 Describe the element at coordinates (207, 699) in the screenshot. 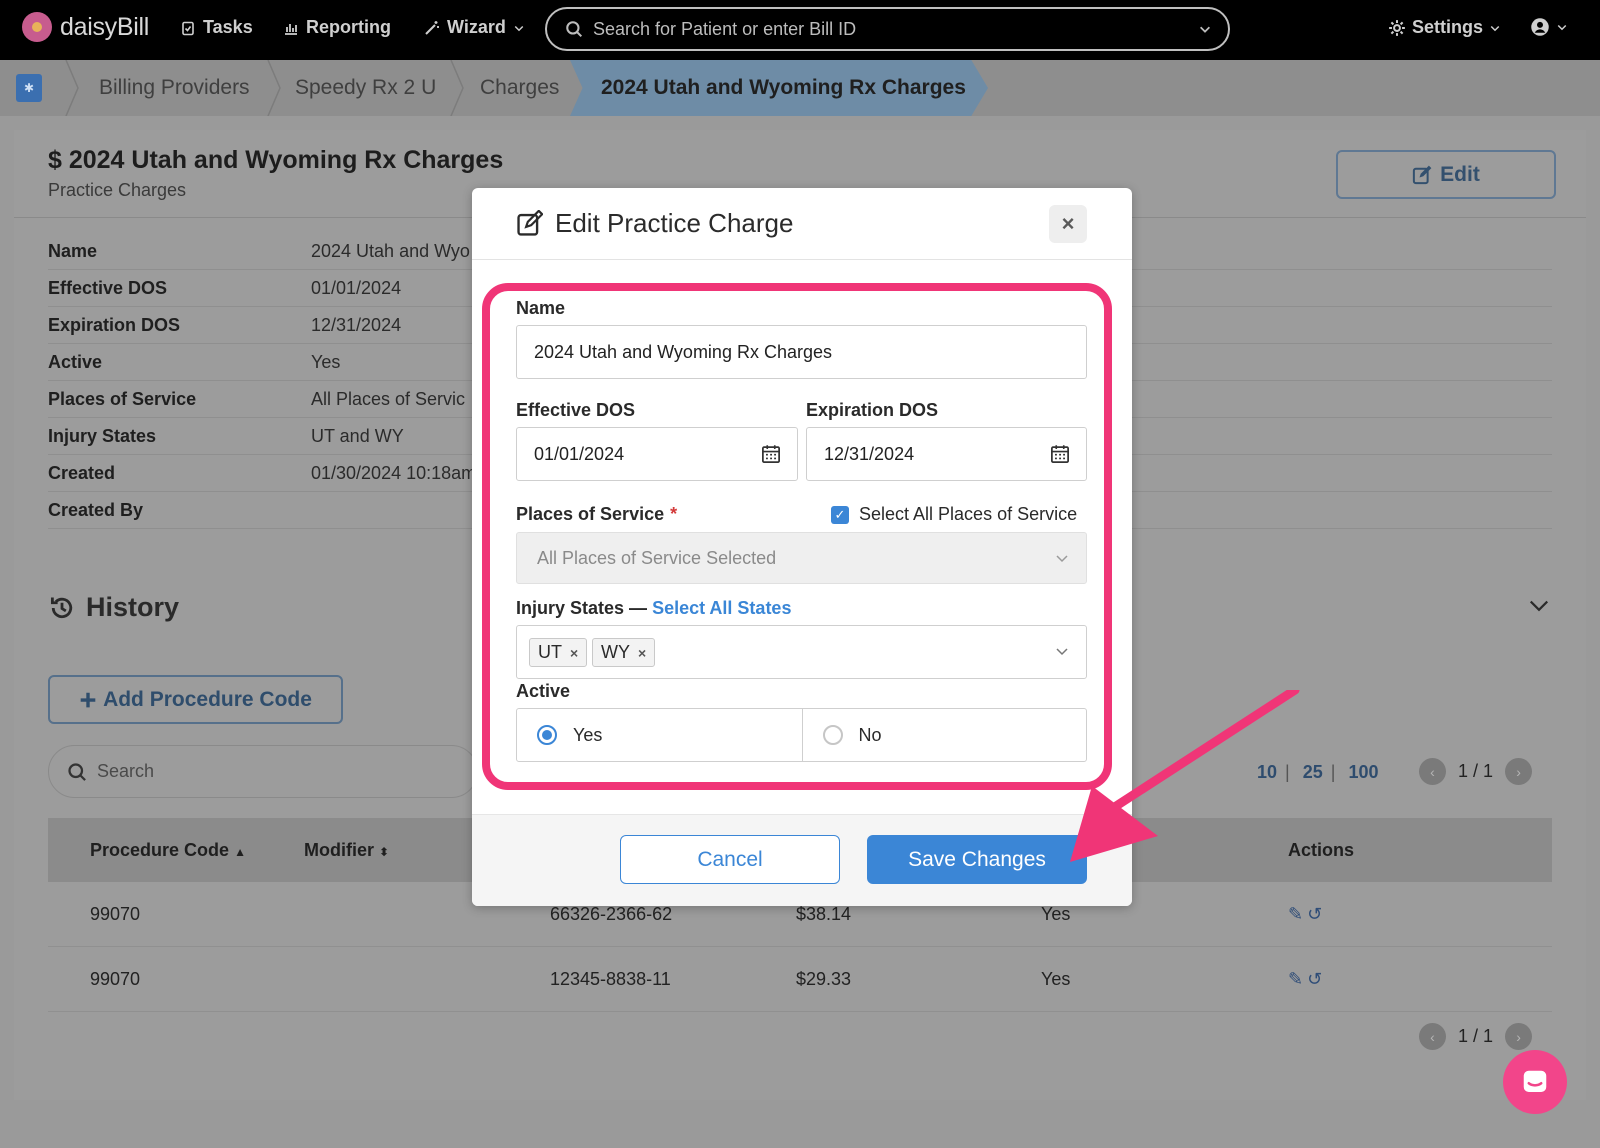

I see `add-procedure-code-label: Add Procedure Code` at that location.